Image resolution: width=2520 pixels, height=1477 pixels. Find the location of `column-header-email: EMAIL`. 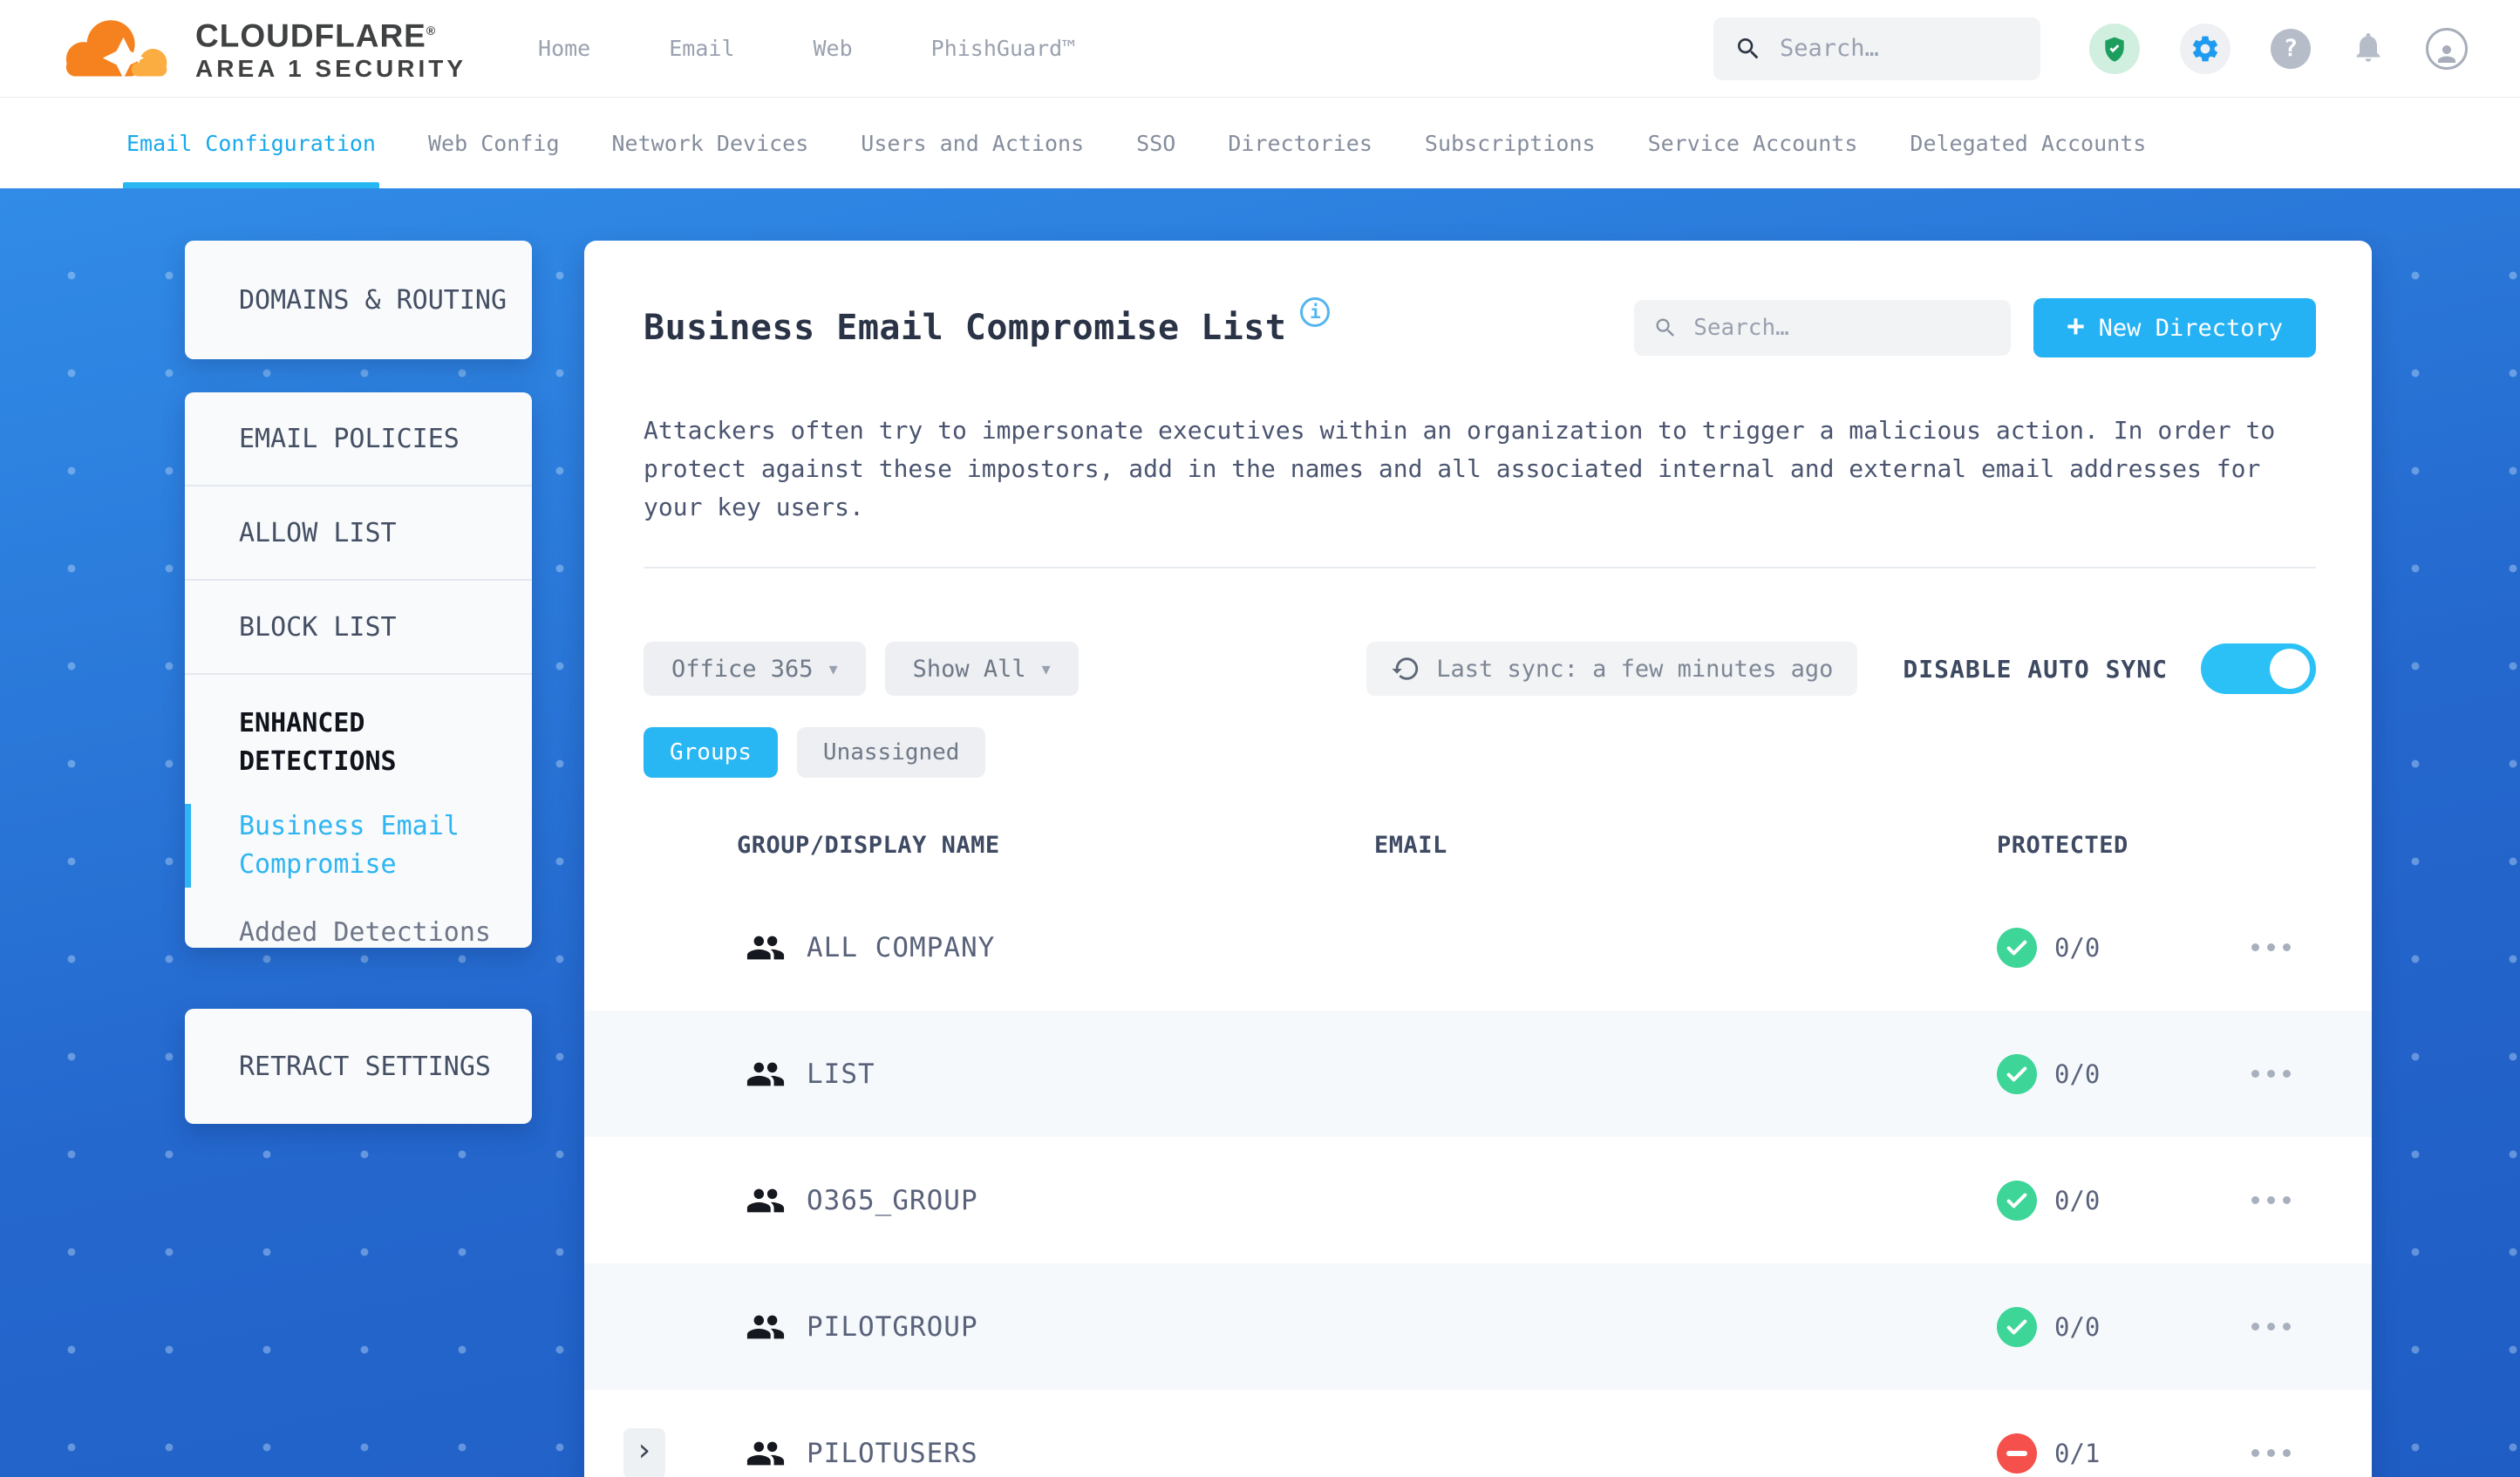

column-header-email: EMAIL is located at coordinates (1410, 846).